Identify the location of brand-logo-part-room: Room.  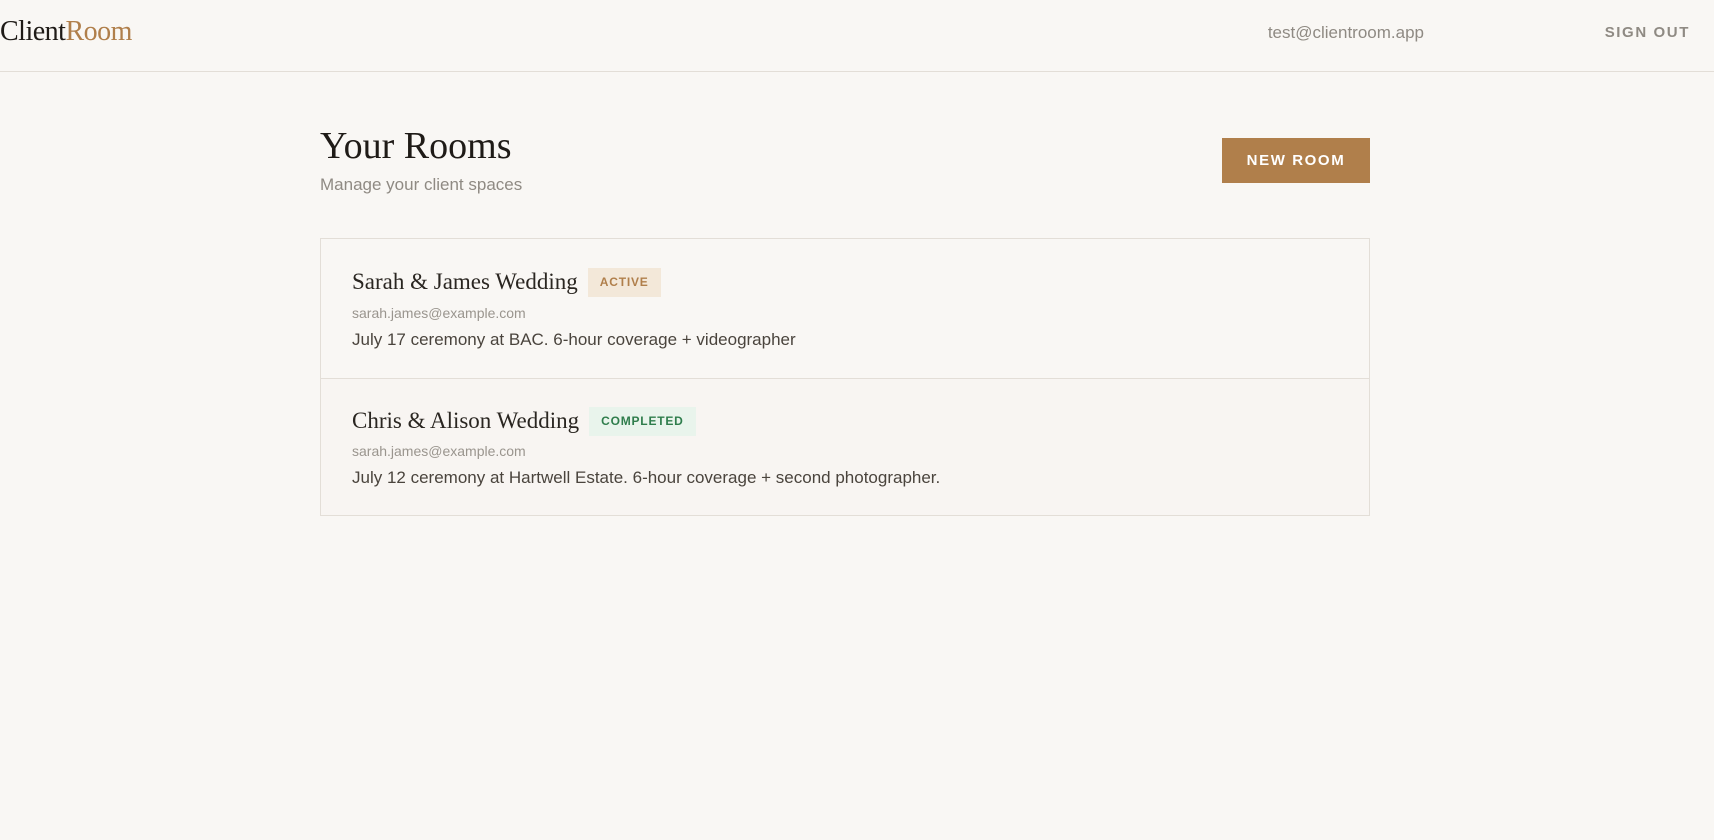
(98, 31).